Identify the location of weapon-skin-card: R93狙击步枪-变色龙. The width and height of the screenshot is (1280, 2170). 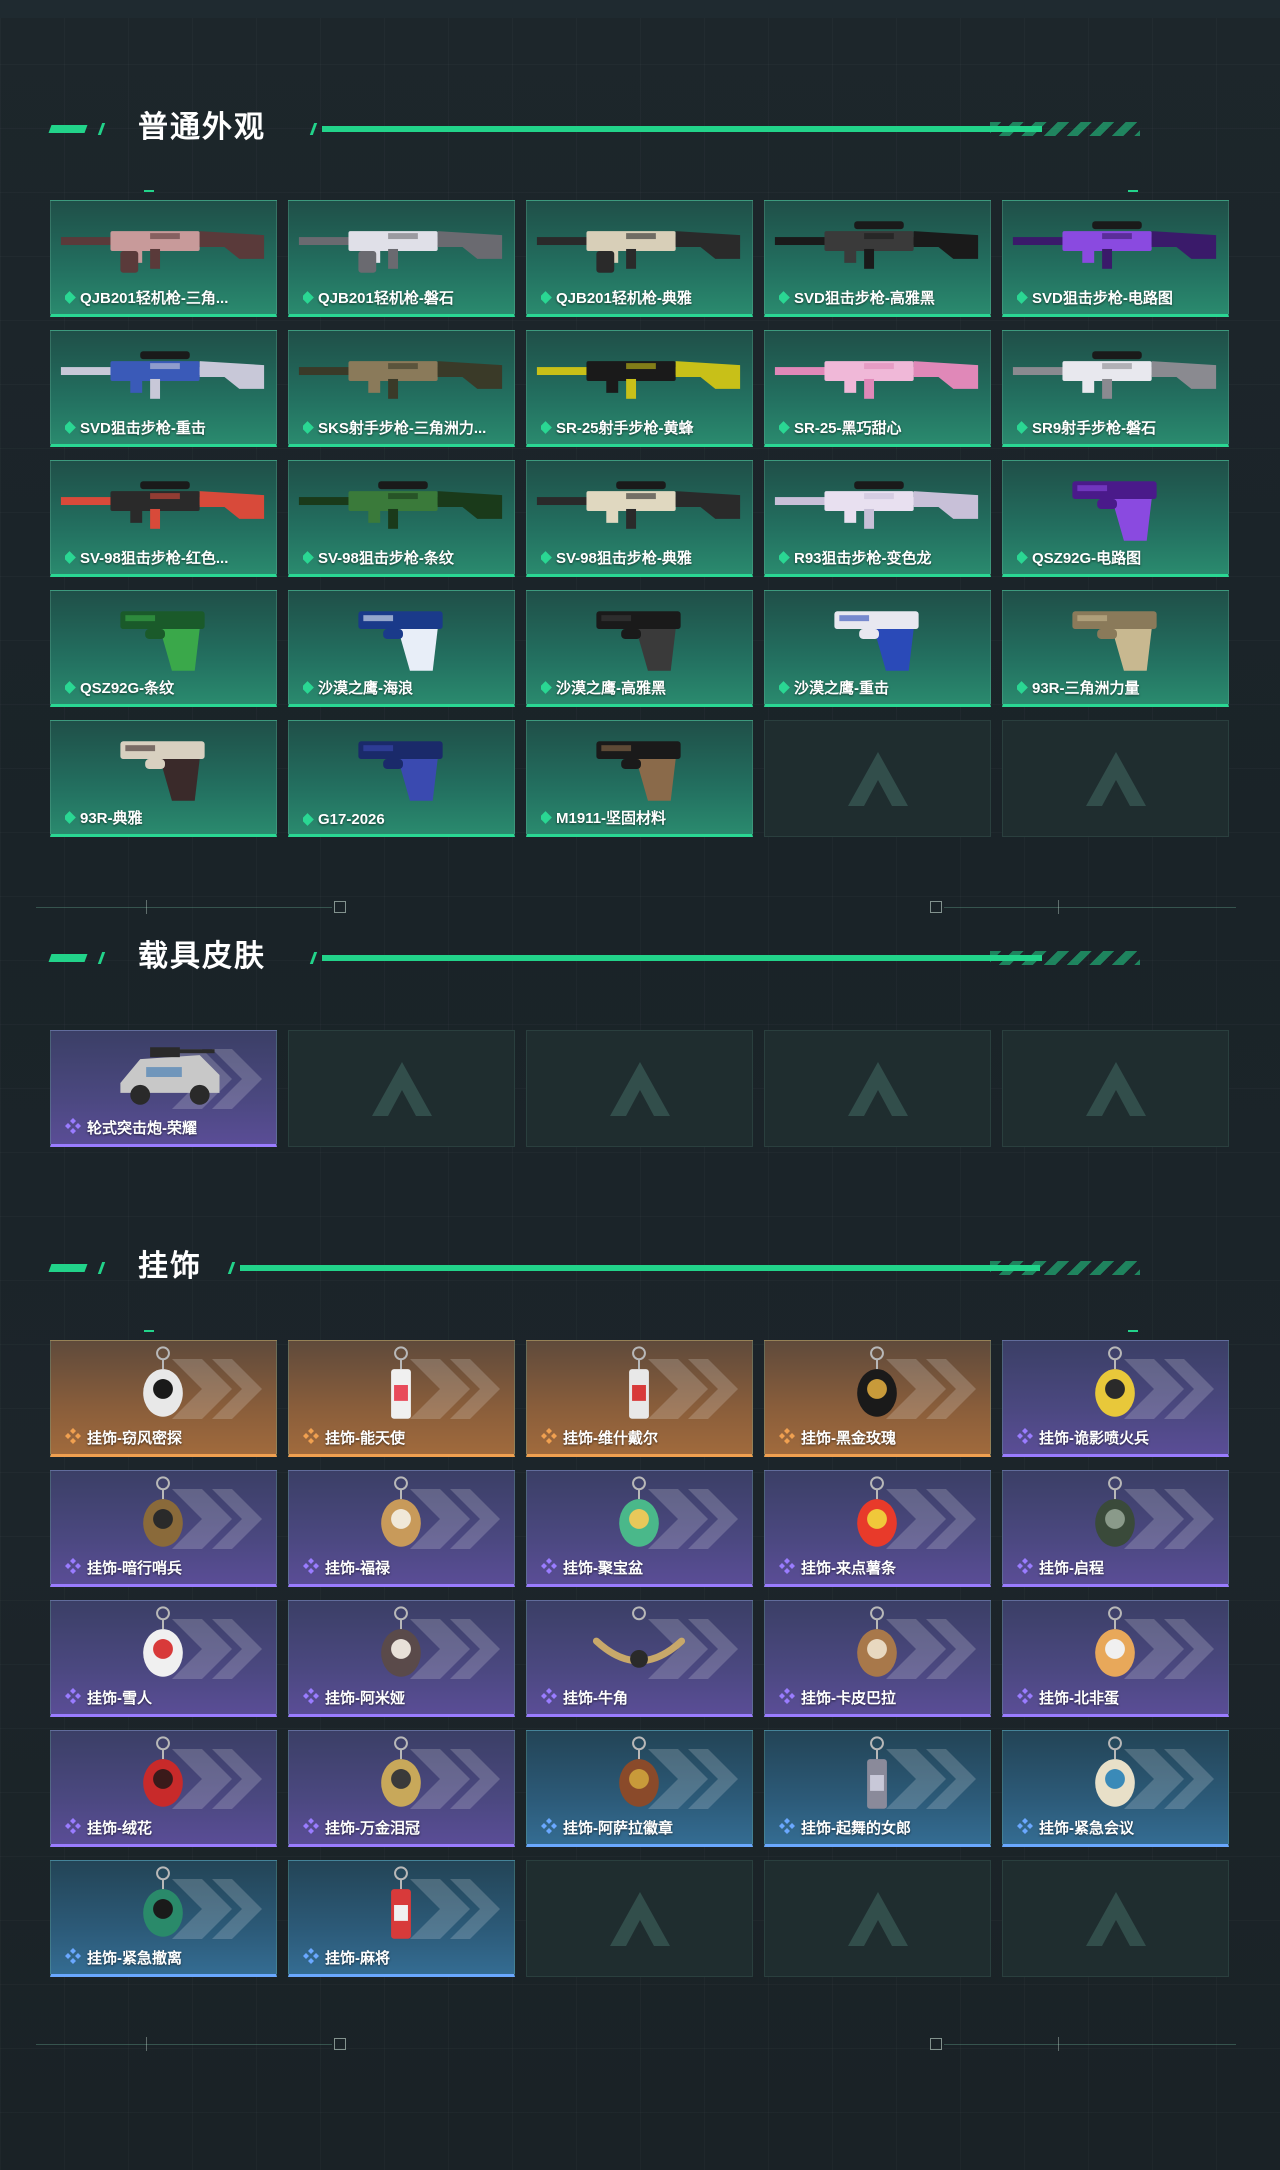
(877, 518).